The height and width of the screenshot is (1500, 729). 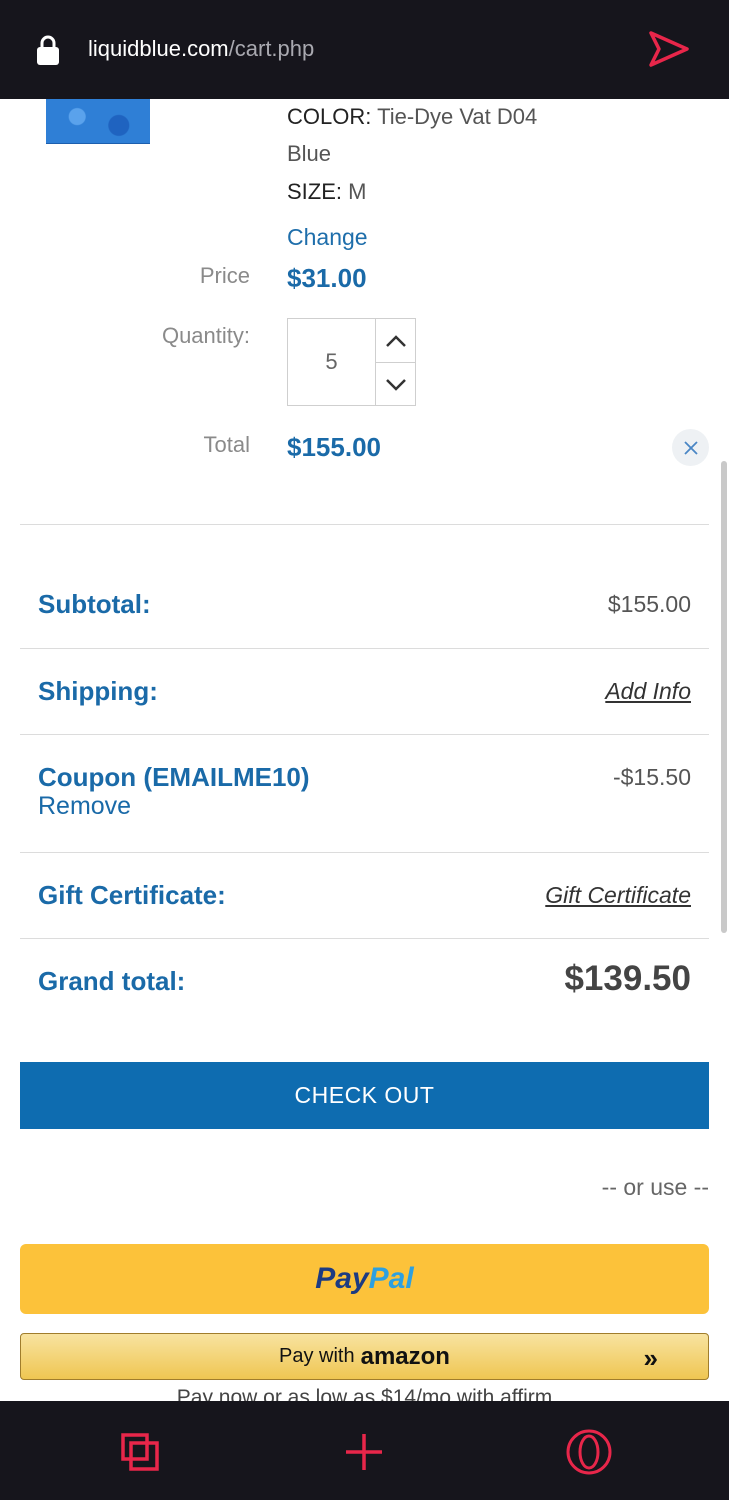 I want to click on send-icon, so click(x=669, y=49).